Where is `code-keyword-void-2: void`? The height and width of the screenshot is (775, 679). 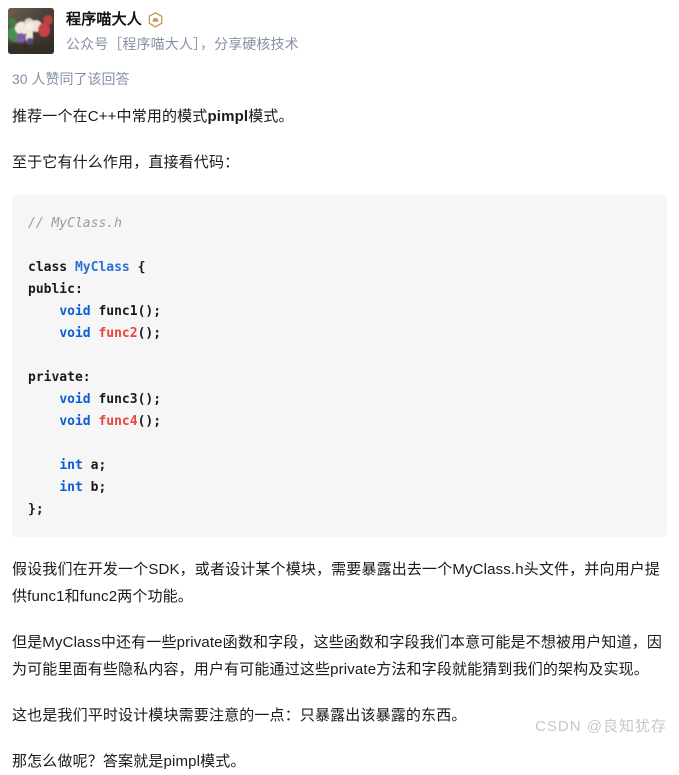
code-keyword-void-2: void is located at coordinates (75, 333).